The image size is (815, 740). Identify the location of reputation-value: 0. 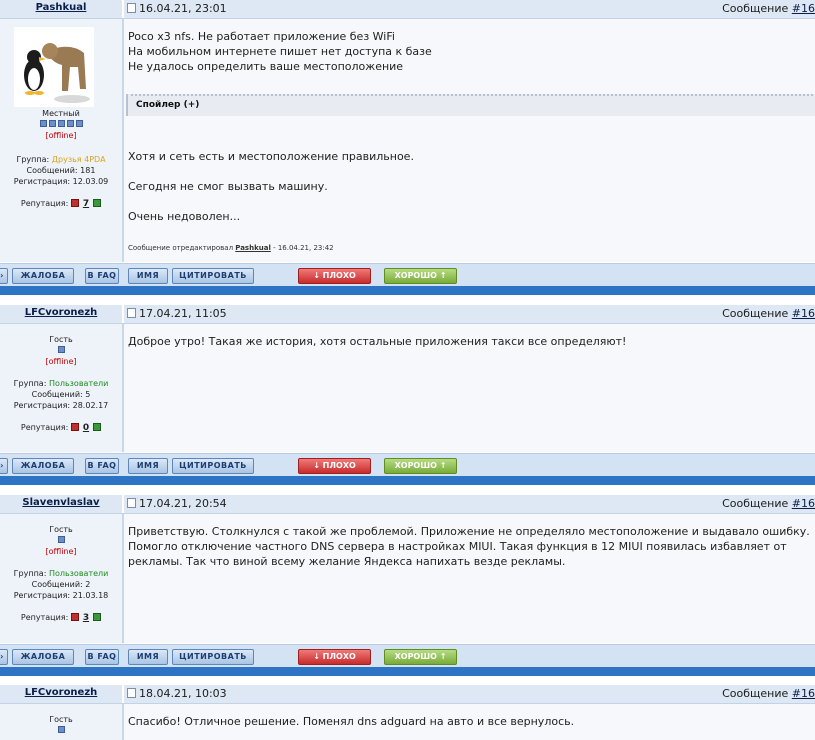
(86, 428).